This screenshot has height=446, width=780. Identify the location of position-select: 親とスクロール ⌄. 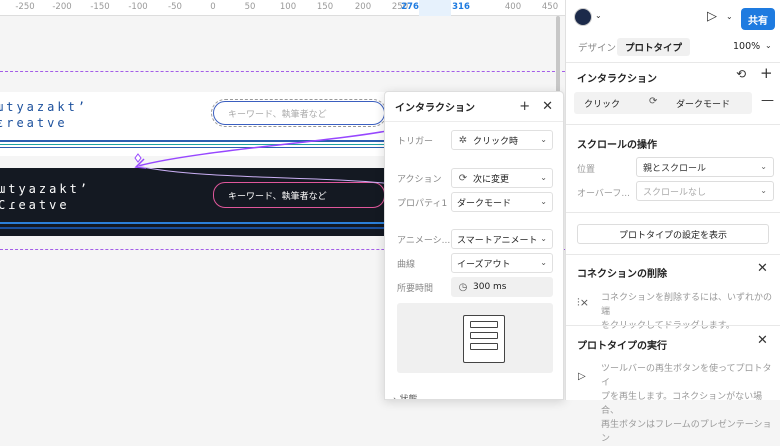
(705, 167).